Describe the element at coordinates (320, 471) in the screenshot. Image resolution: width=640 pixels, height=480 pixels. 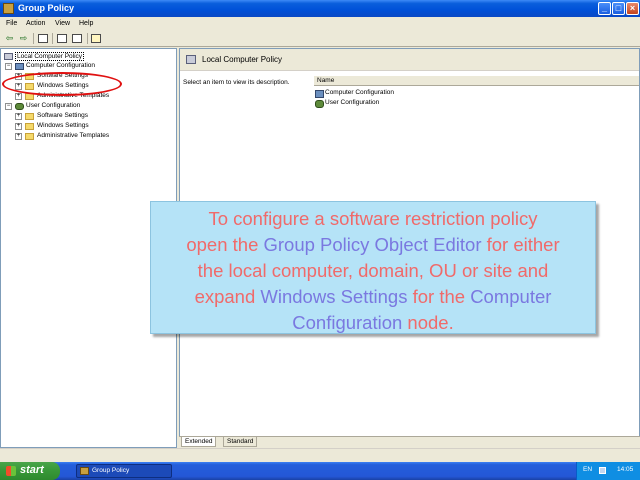
I see `taskbar: start Group Policy EN 14:05` at that location.